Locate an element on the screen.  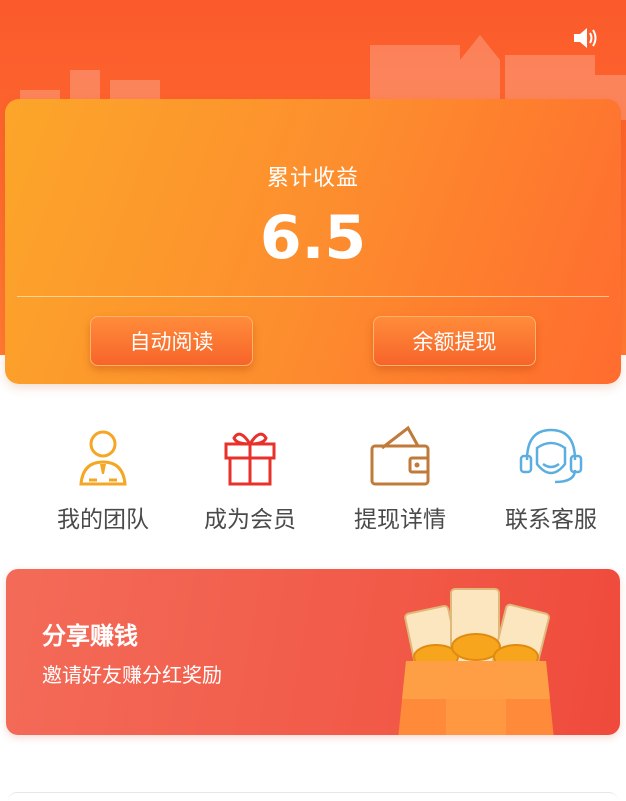
speaker-icon is located at coordinates (587, 38).